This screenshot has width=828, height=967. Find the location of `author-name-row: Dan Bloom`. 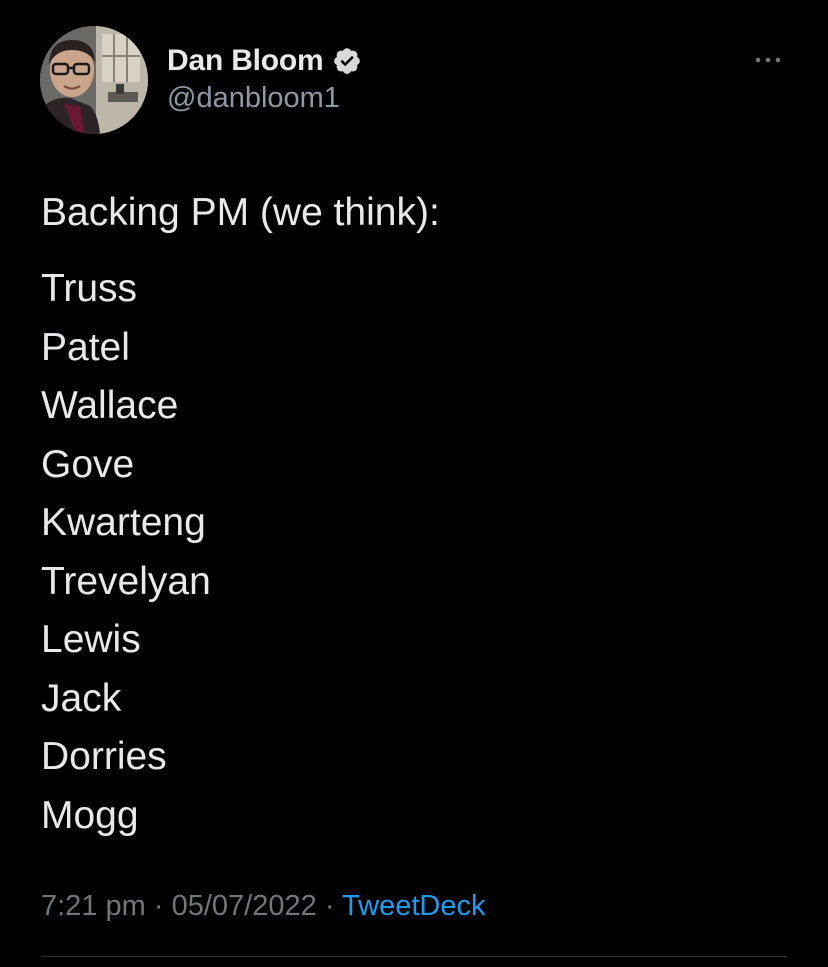

author-name-row: Dan Bloom is located at coordinates (264, 61).